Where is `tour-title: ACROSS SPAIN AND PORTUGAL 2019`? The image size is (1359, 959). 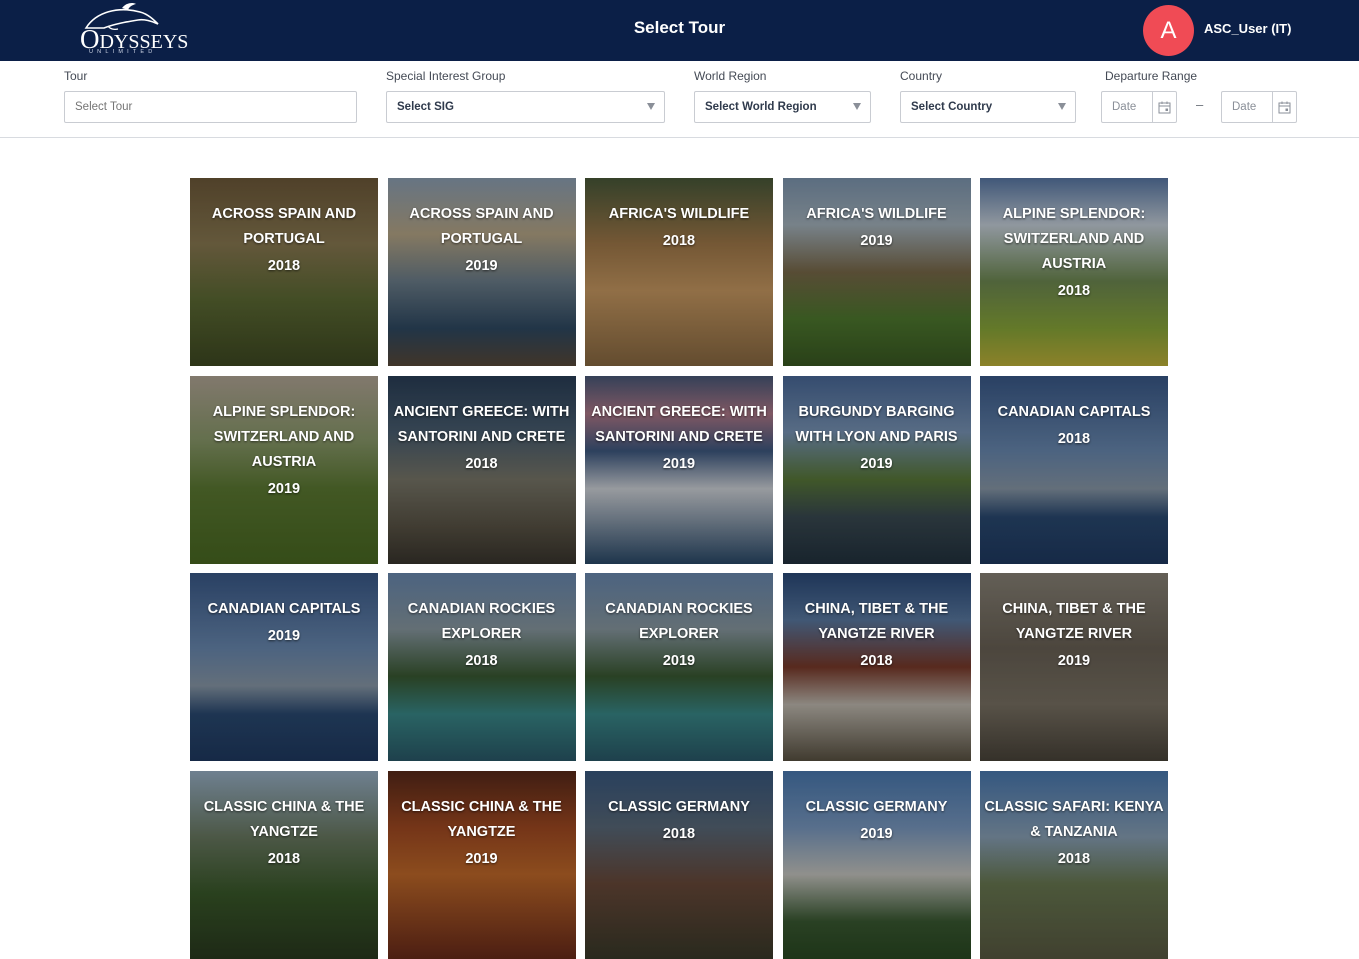 tour-title: ACROSS SPAIN AND PORTUGAL 2019 is located at coordinates (482, 240).